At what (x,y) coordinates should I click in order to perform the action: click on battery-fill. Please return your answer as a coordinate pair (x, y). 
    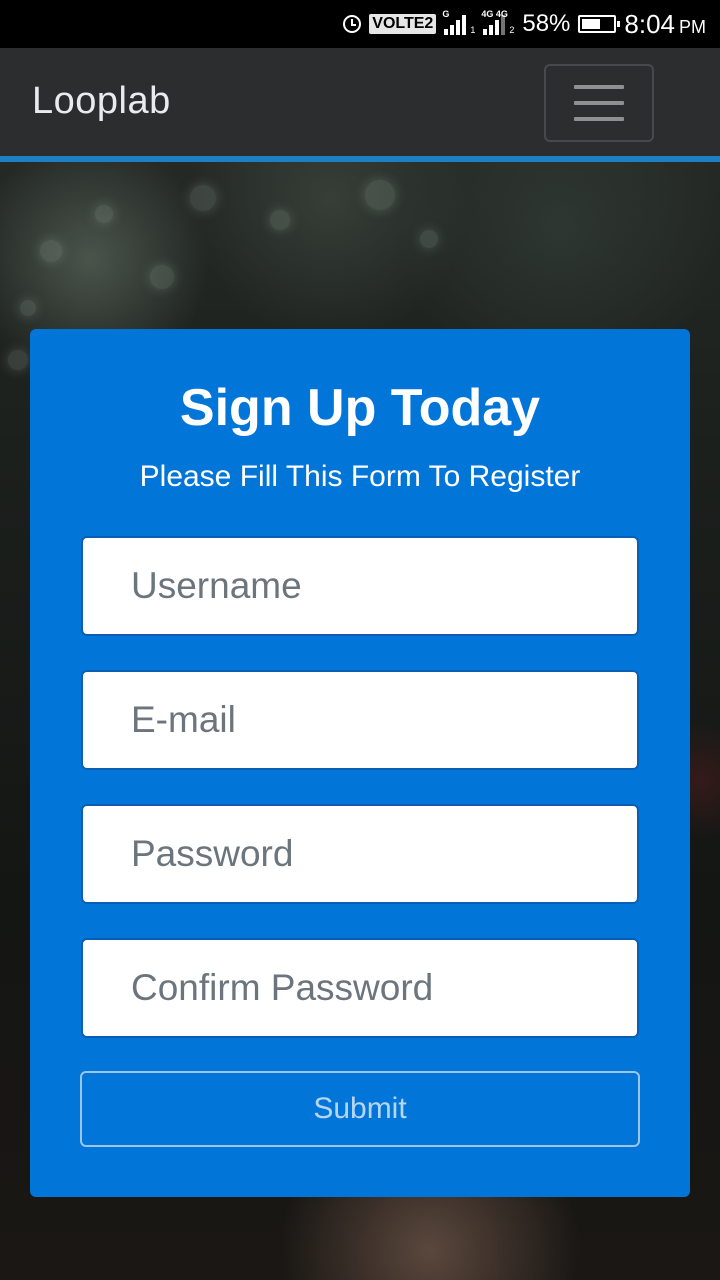
    Looking at the image, I should click on (591, 24).